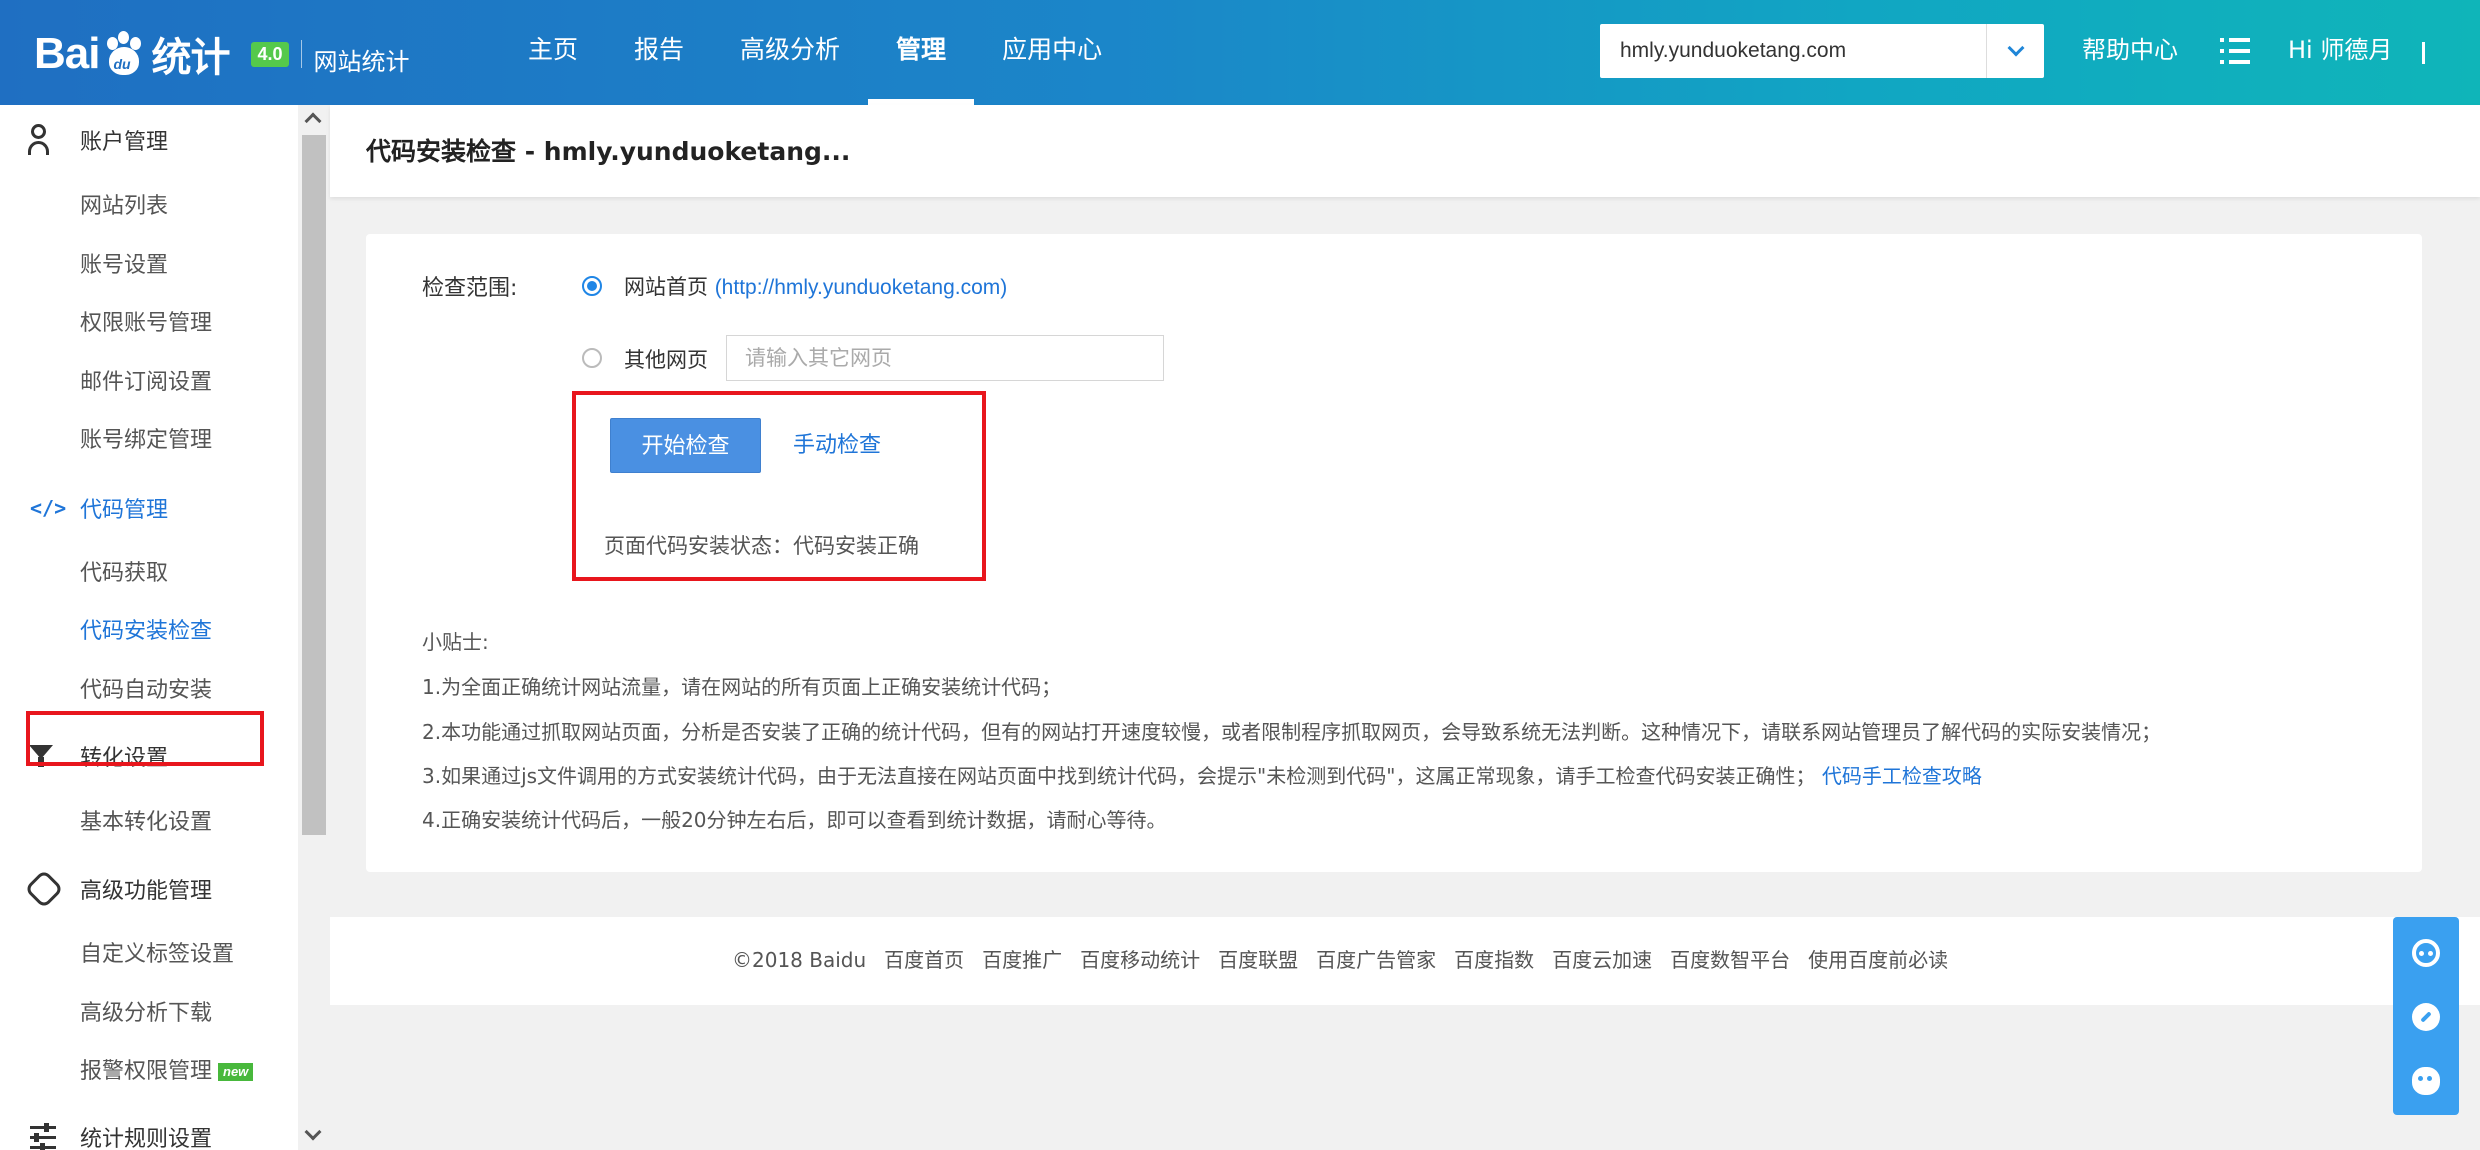 Image resolution: width=2480 pixels, height=1150 pixels. What do you see at coordinates (742, 687) in the screenshot?
I see `tip-1: 1.为全面正确统计网站流量，请在网站的所有页面上正确安装统计代码；` at bounding box center [742, 687].